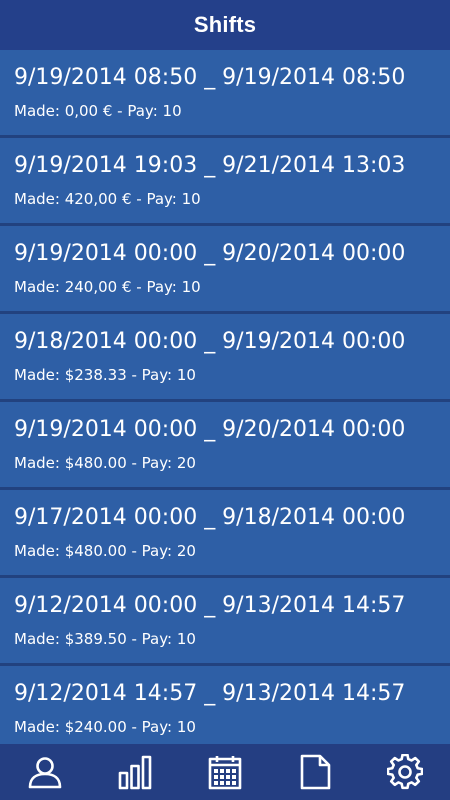 This screenshot has width=450, height=800. I want to click on tab-statistics, so click(135, 772).